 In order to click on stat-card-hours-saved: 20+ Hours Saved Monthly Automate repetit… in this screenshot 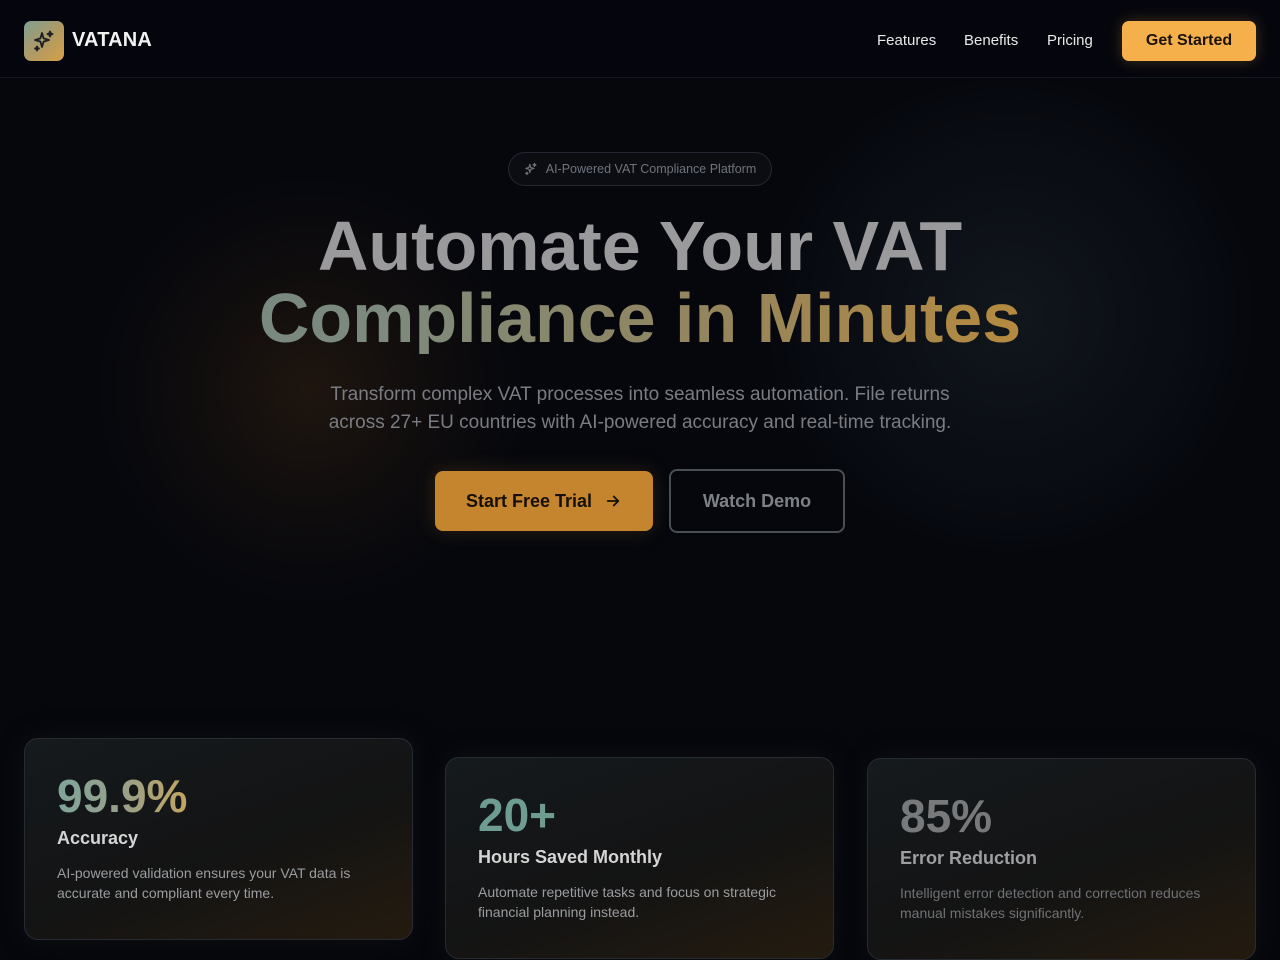, I will do `click(639, 858)`.